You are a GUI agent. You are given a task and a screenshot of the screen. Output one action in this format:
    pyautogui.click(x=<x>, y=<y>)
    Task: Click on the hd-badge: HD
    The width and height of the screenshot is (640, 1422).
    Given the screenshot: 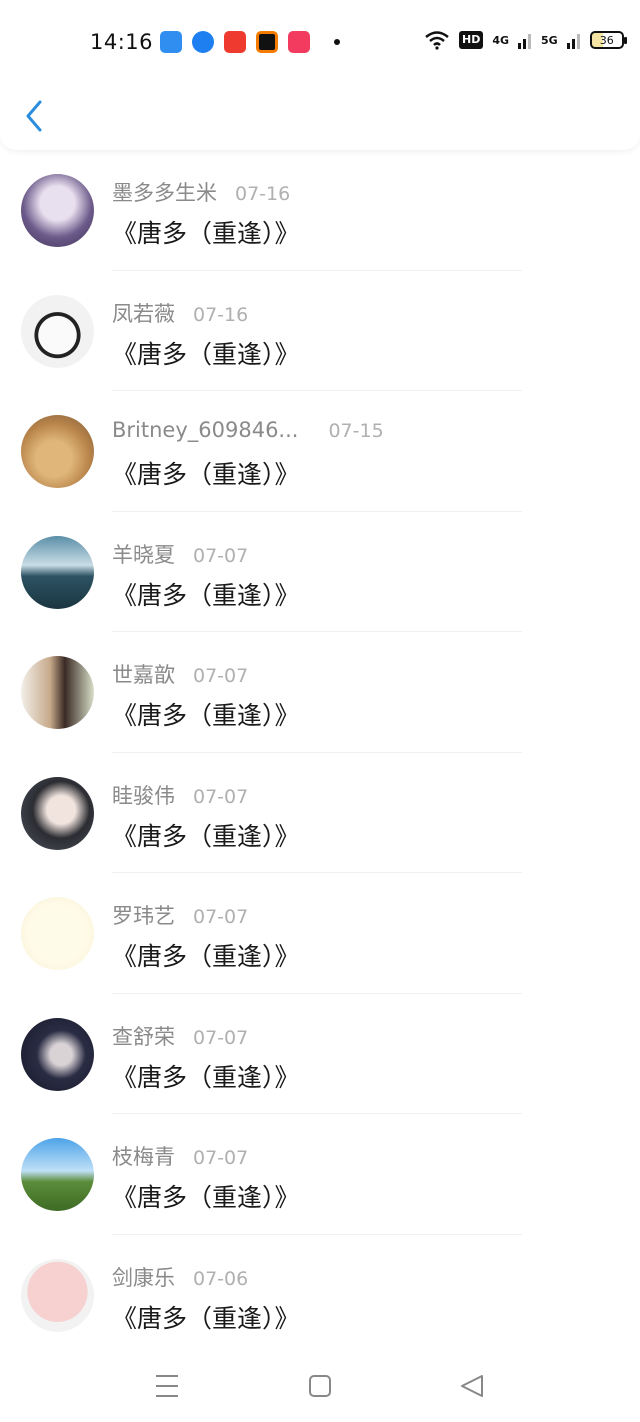 What is the action you would take?
    pyautogui.click(x=471, y=40)
    